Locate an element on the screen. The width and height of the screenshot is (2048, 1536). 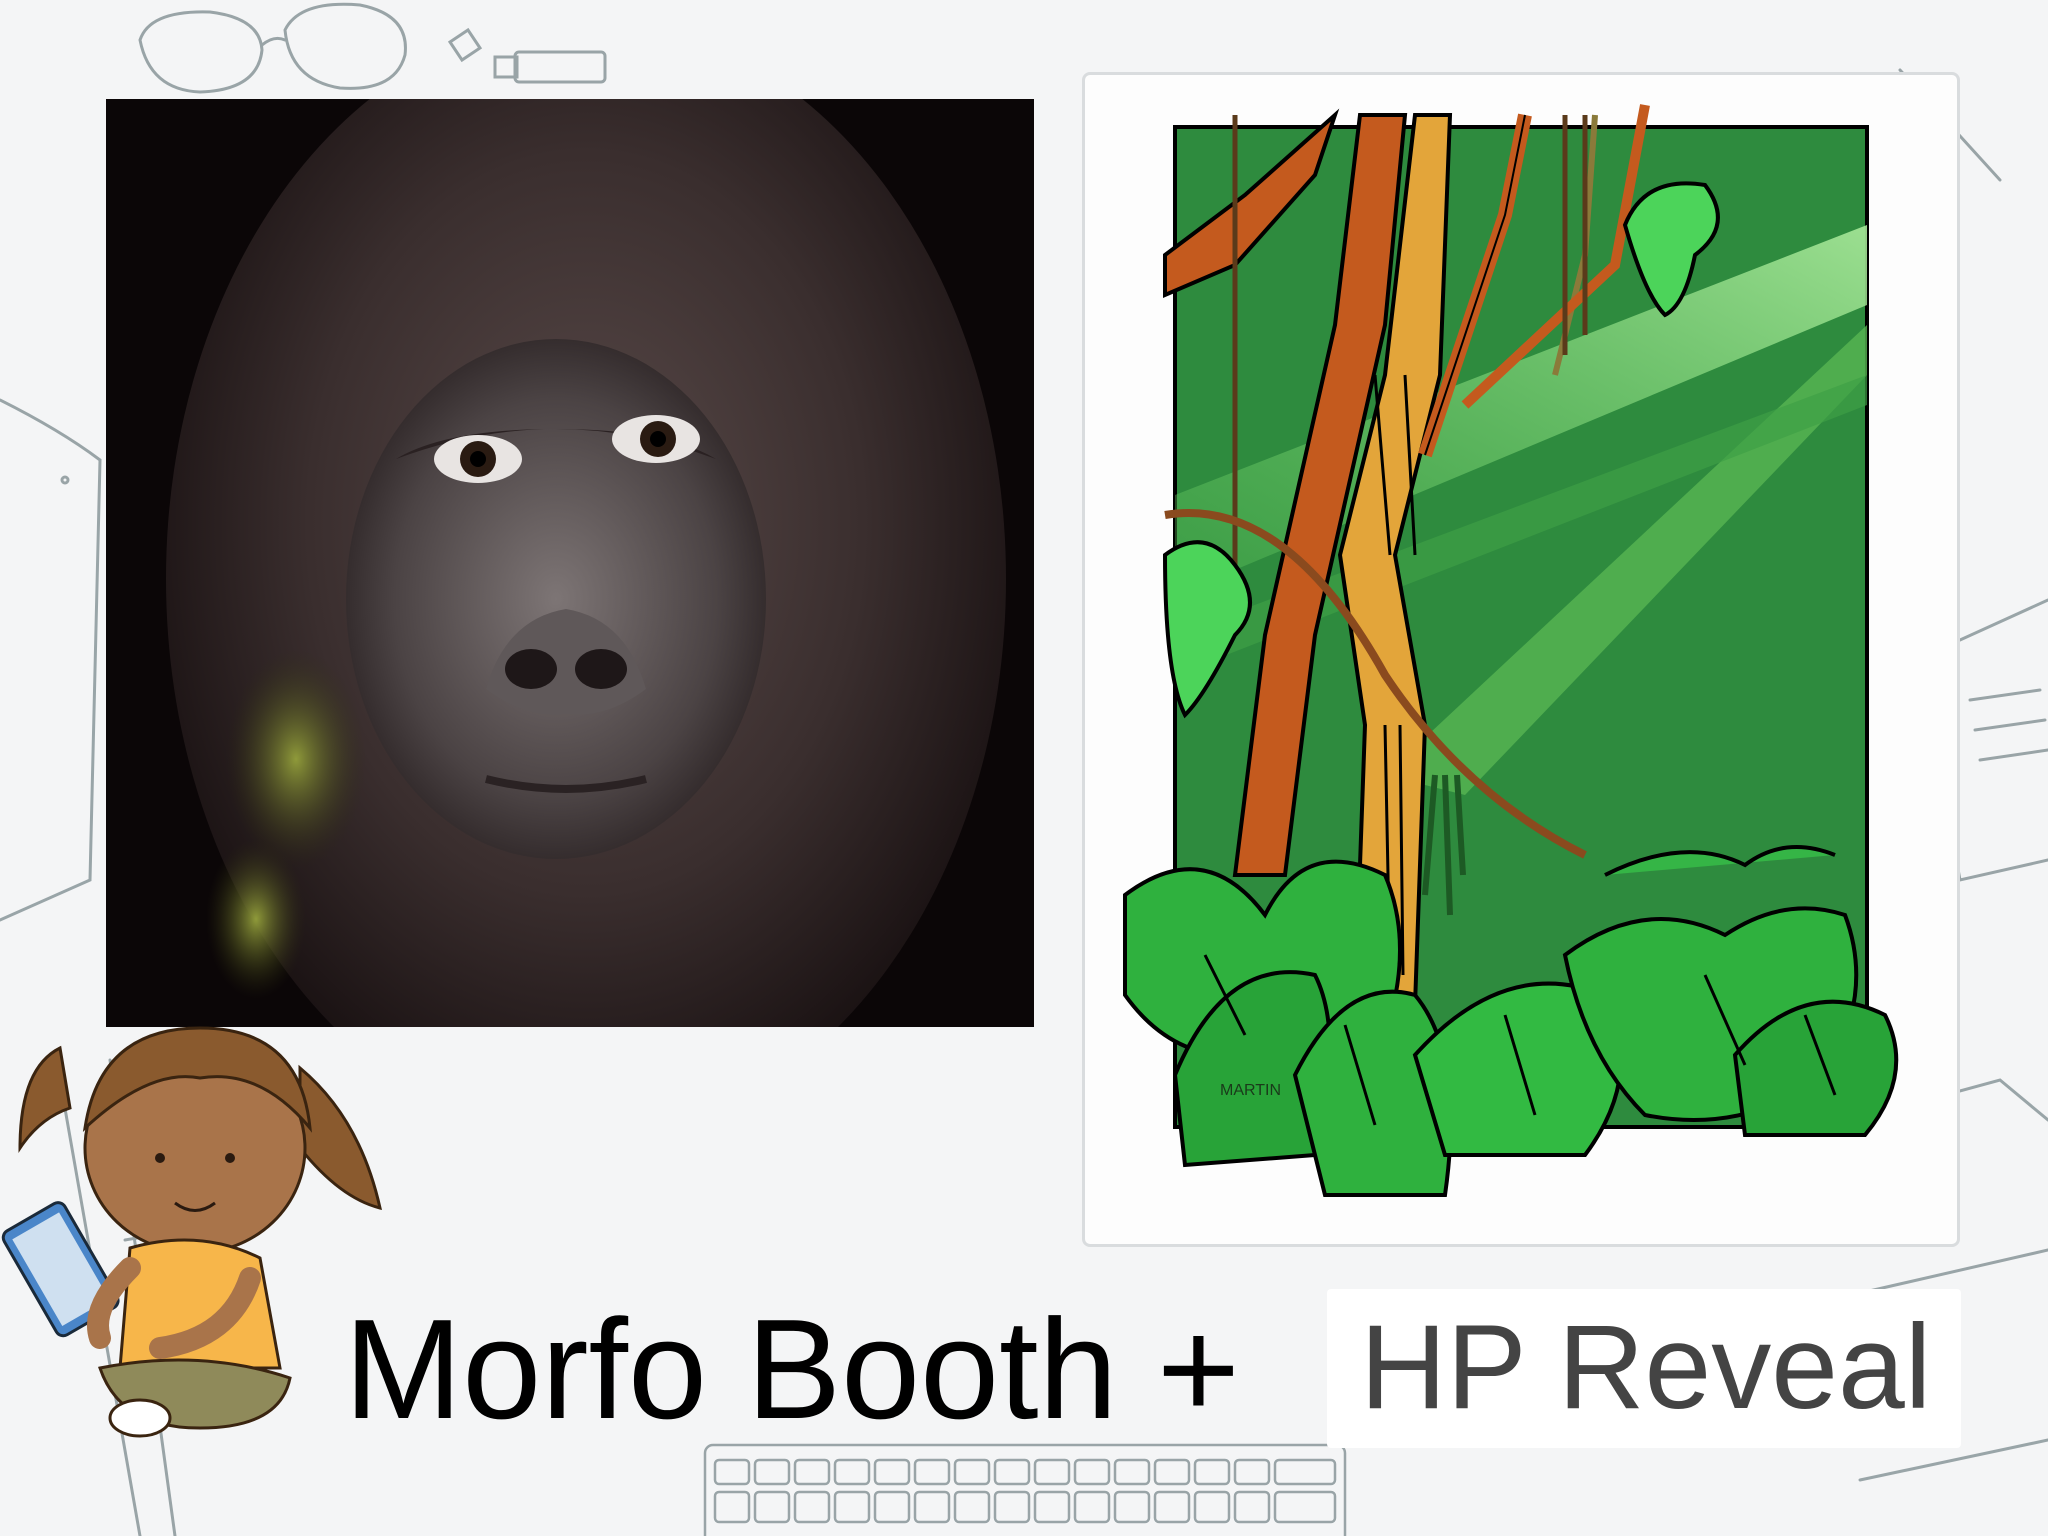
slide-title-hp-reveal: HP Reveal is located at coordinates (1646, 1367).